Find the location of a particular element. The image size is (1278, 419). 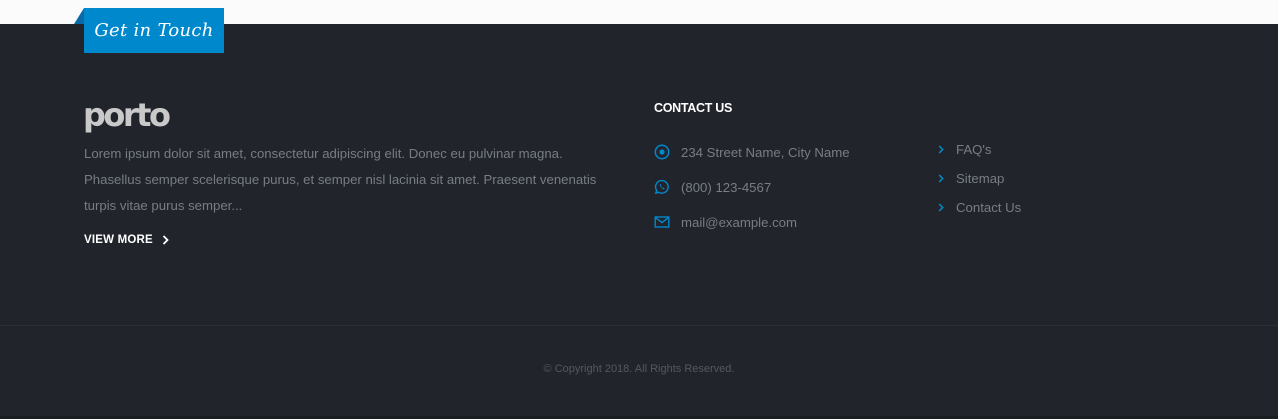

contact-item-address: 234 Street Name, City Name is located at coordinates (752, 152).